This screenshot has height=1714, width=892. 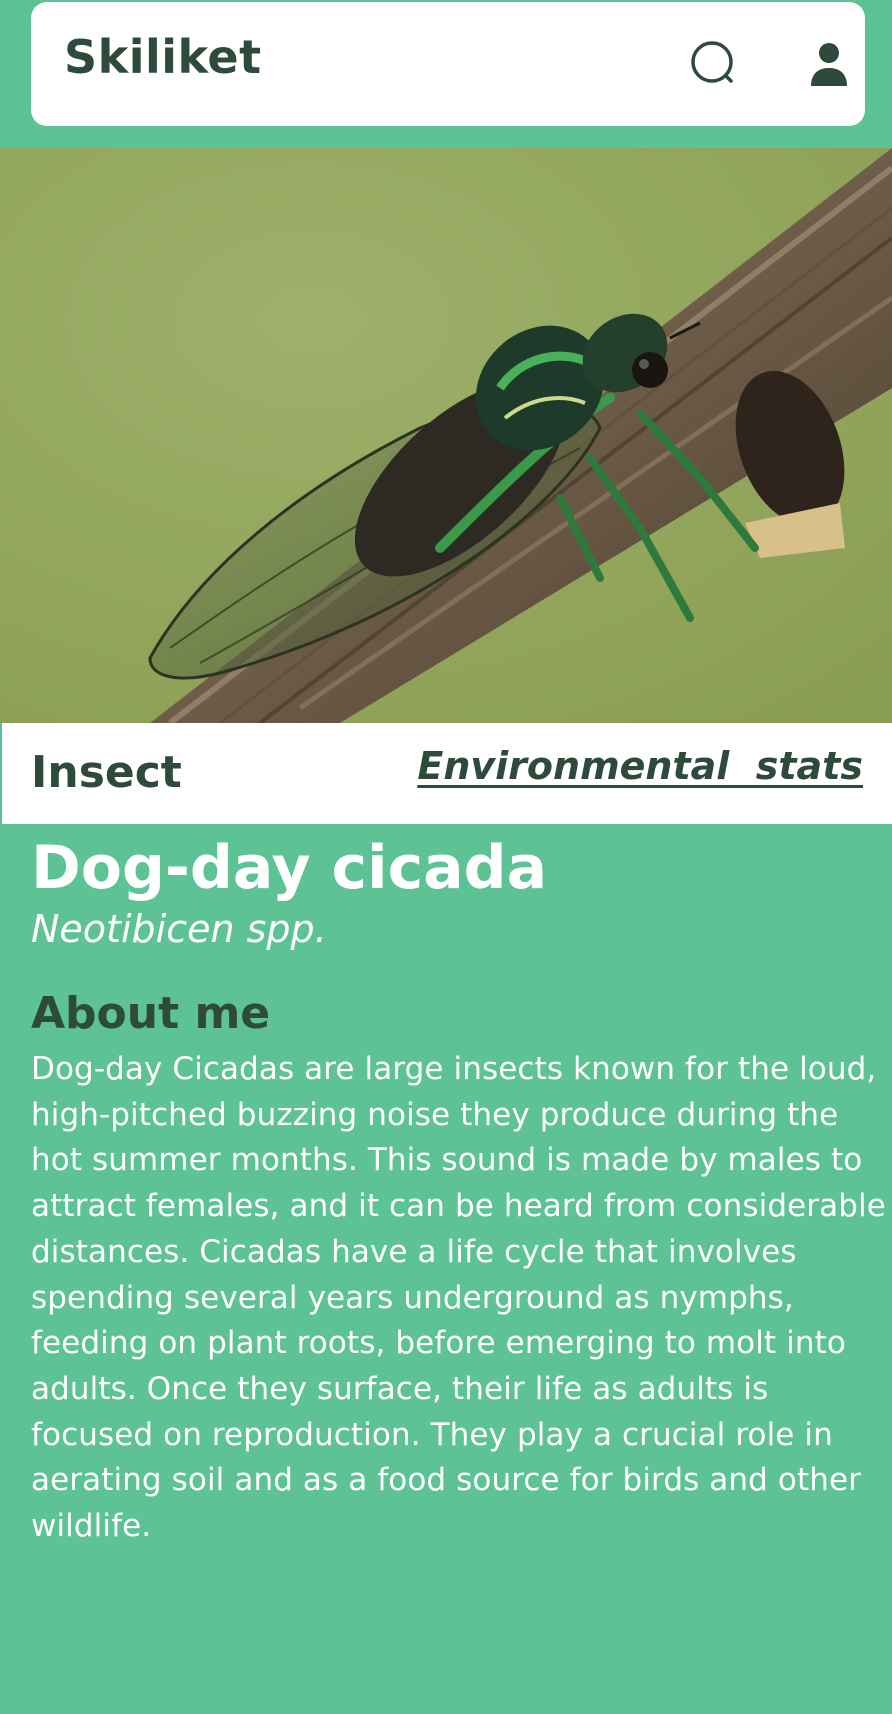 What do you see at coordinates (448, 64) in the screenshot?
I see `app-header: Skiliket` at bounding box center [448, 64].